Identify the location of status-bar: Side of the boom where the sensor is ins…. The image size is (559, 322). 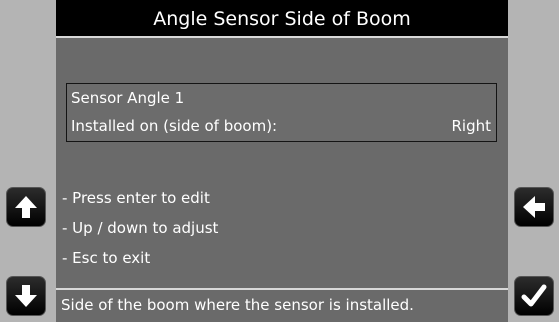
(282, 305).